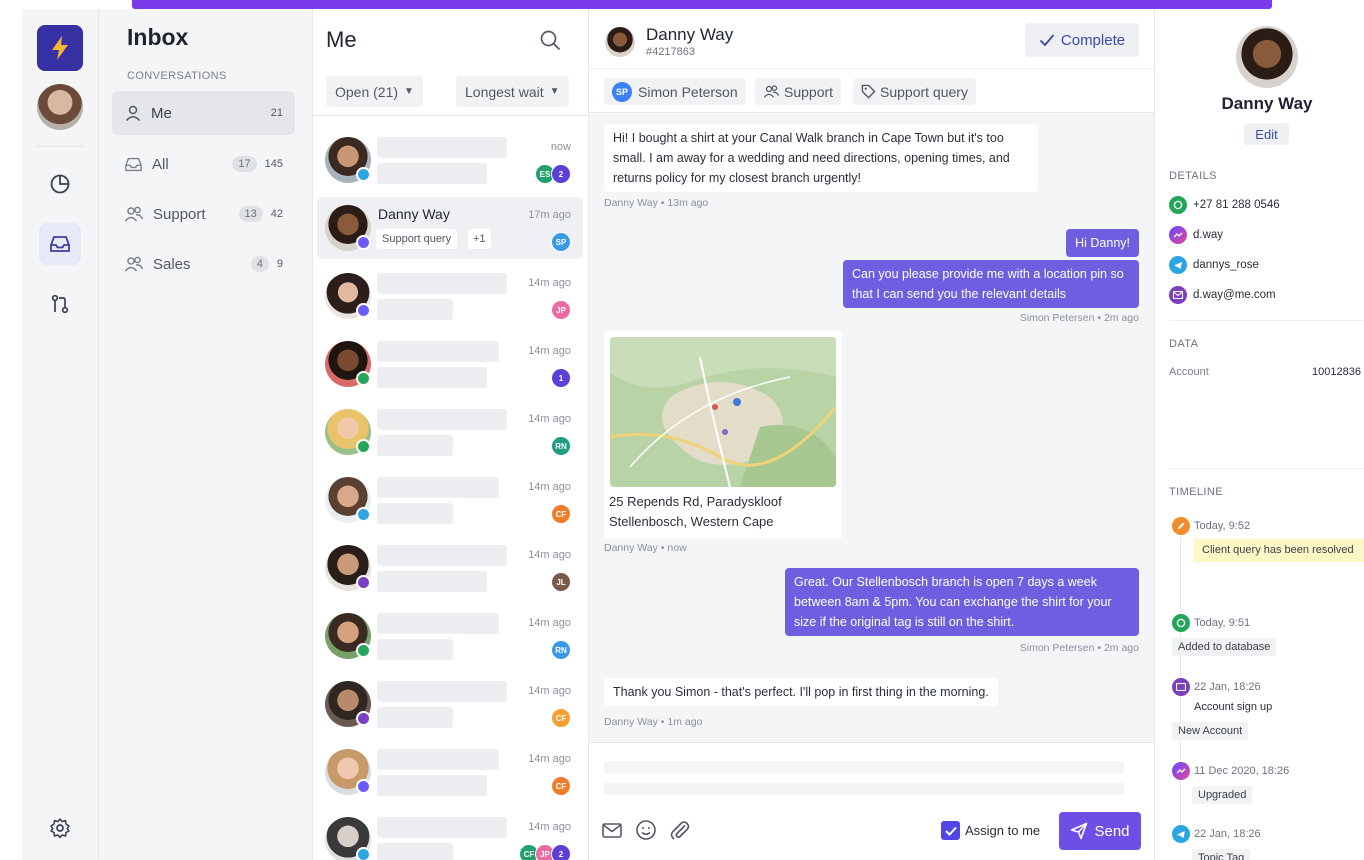 The image size is (1364, 860). Describe the element at coordinates (203, 113) in the screenshot. I see `sidebar-item-me: Me 21` at that location.